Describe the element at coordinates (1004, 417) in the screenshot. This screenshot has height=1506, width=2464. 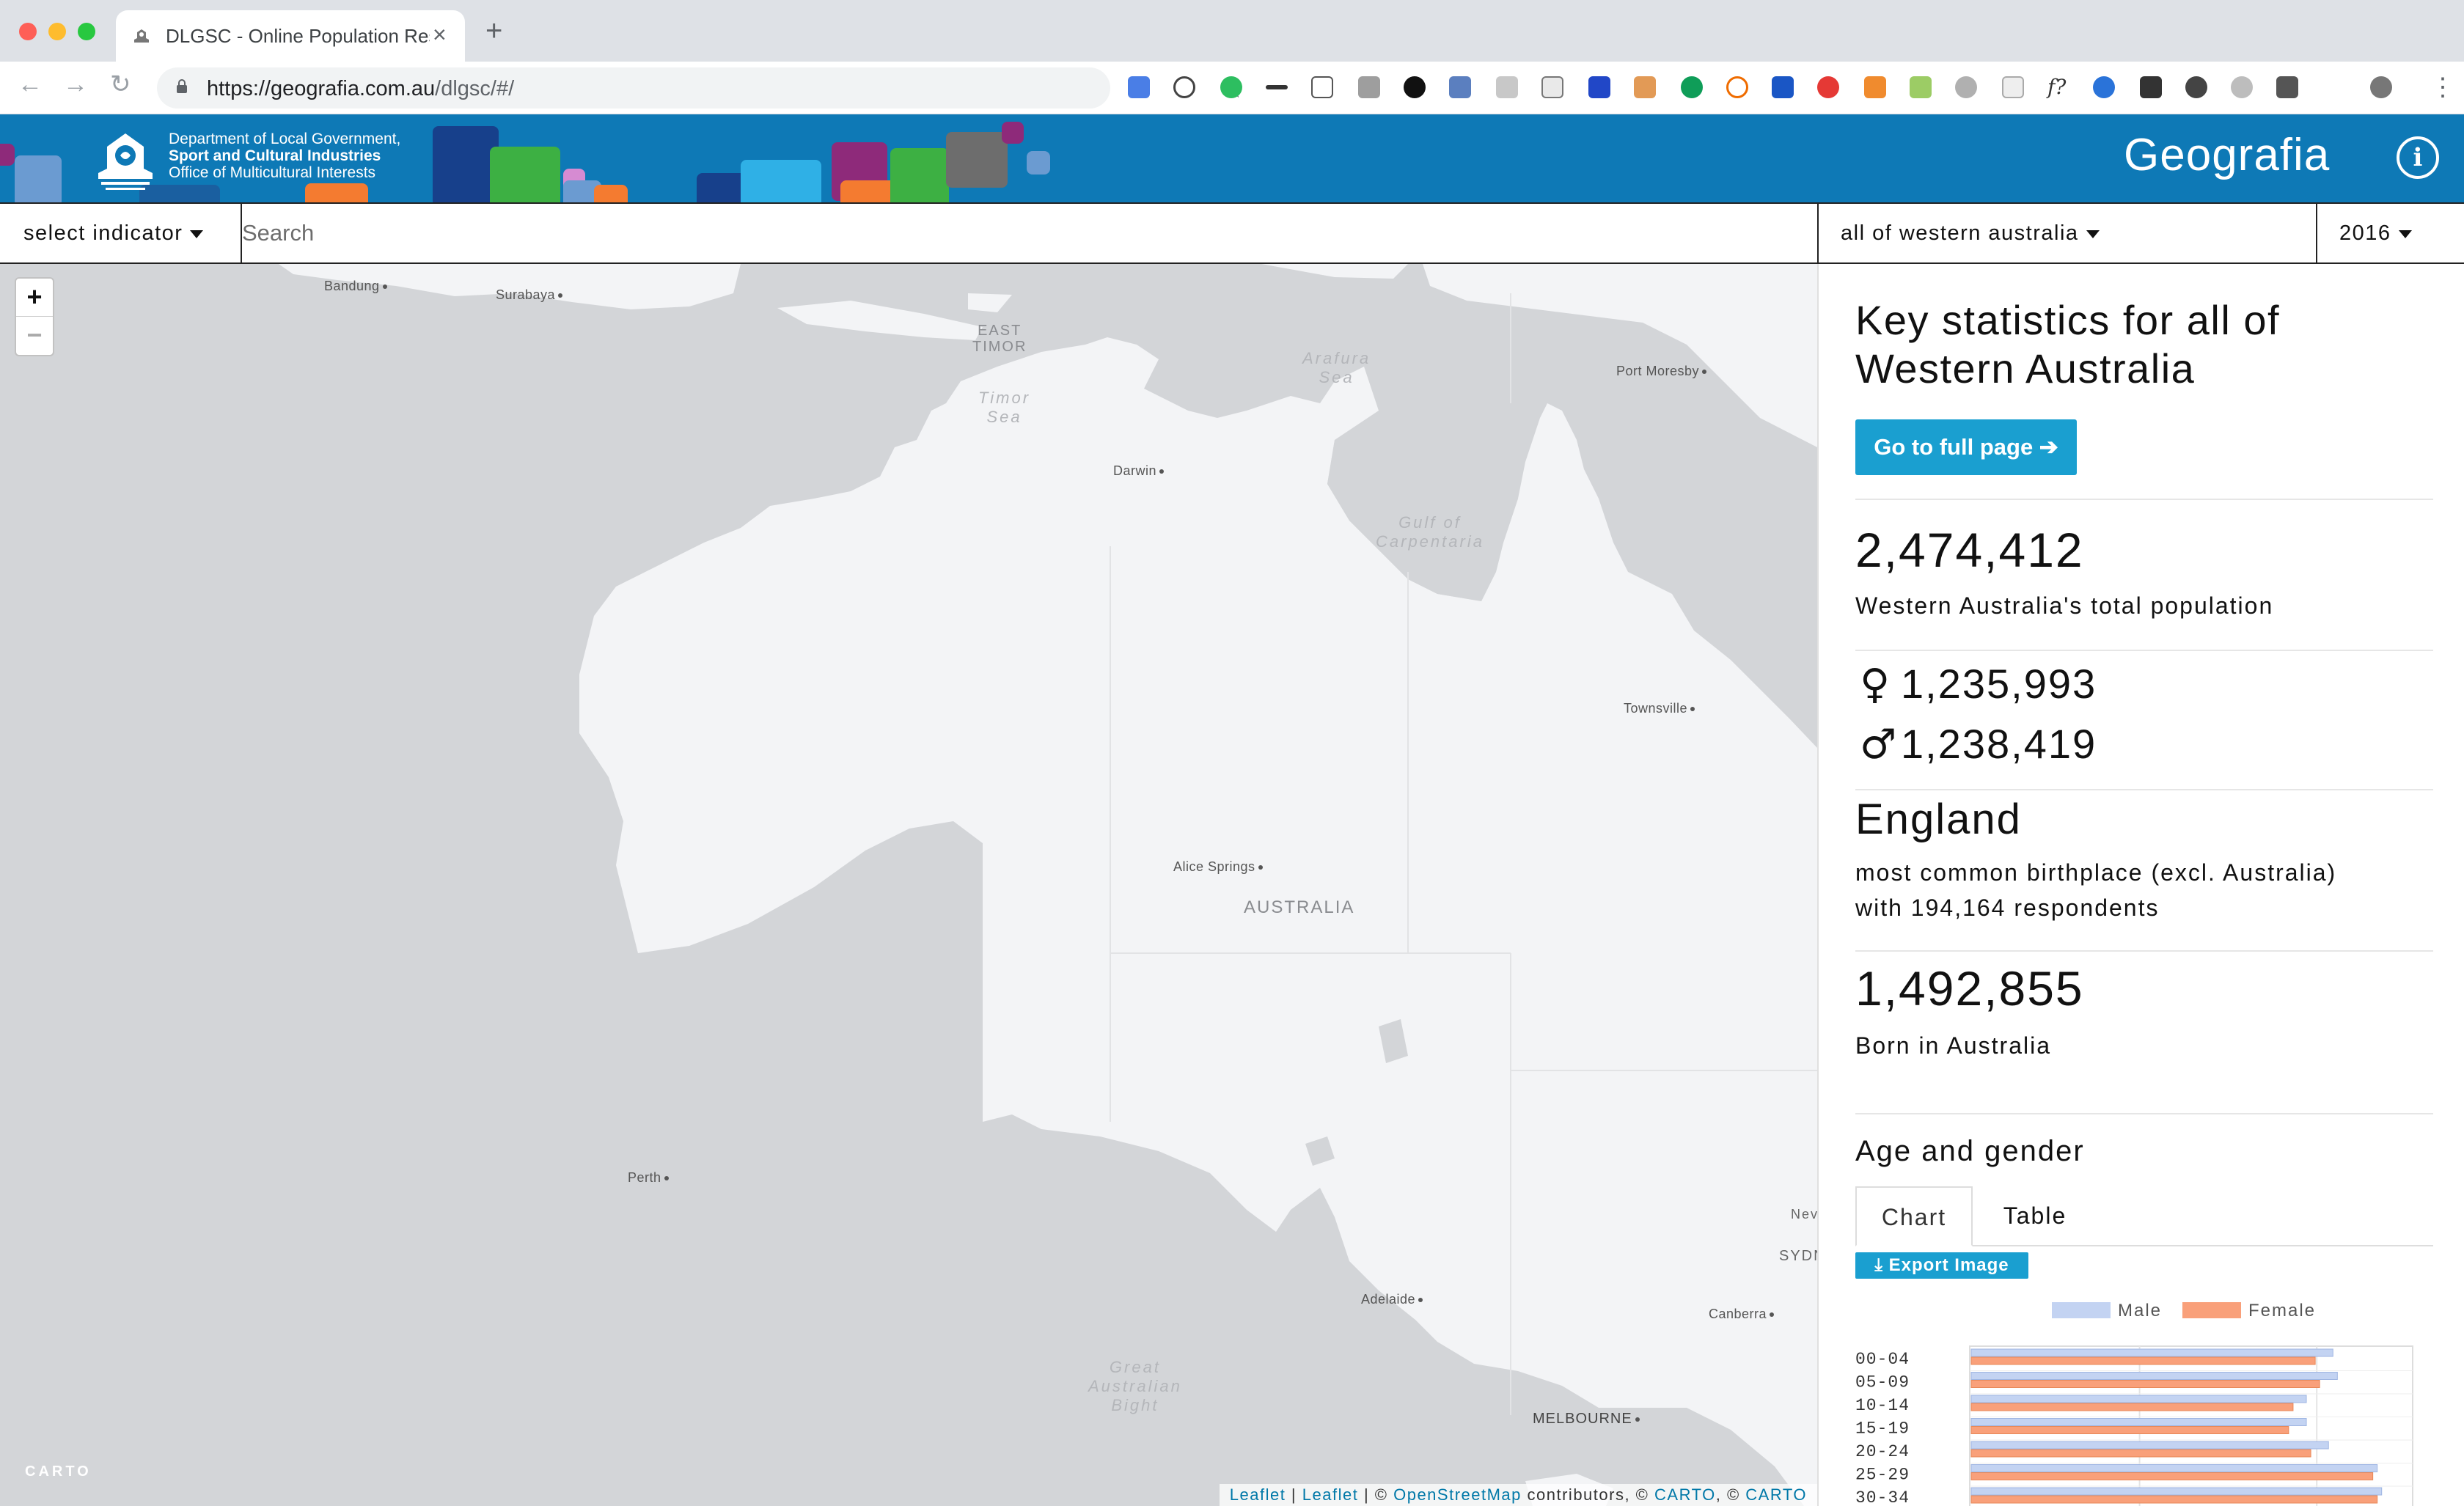
I see `map-label-line: Sea` at that location.